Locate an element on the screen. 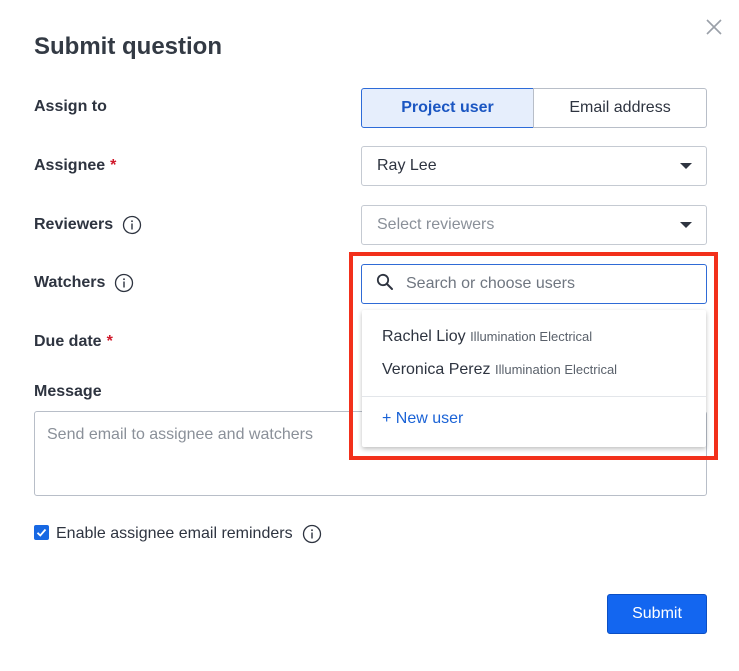 Image resolution: width=739 pixels, height=671 pixels. assign-to-label: Assign to is located at coordinates (70, 106).